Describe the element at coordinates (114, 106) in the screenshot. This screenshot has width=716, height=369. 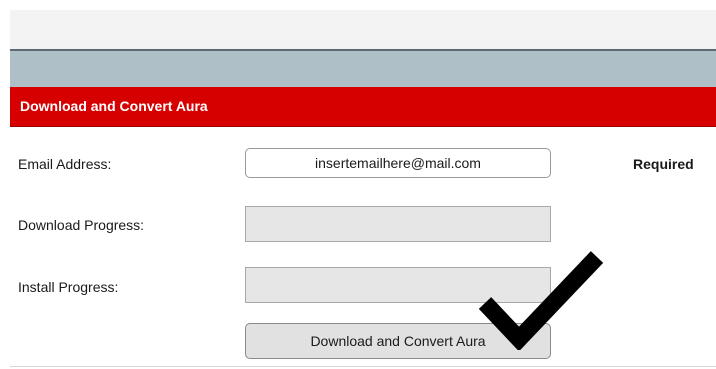
I see `section-title: Download and Convert Aura` at that location.